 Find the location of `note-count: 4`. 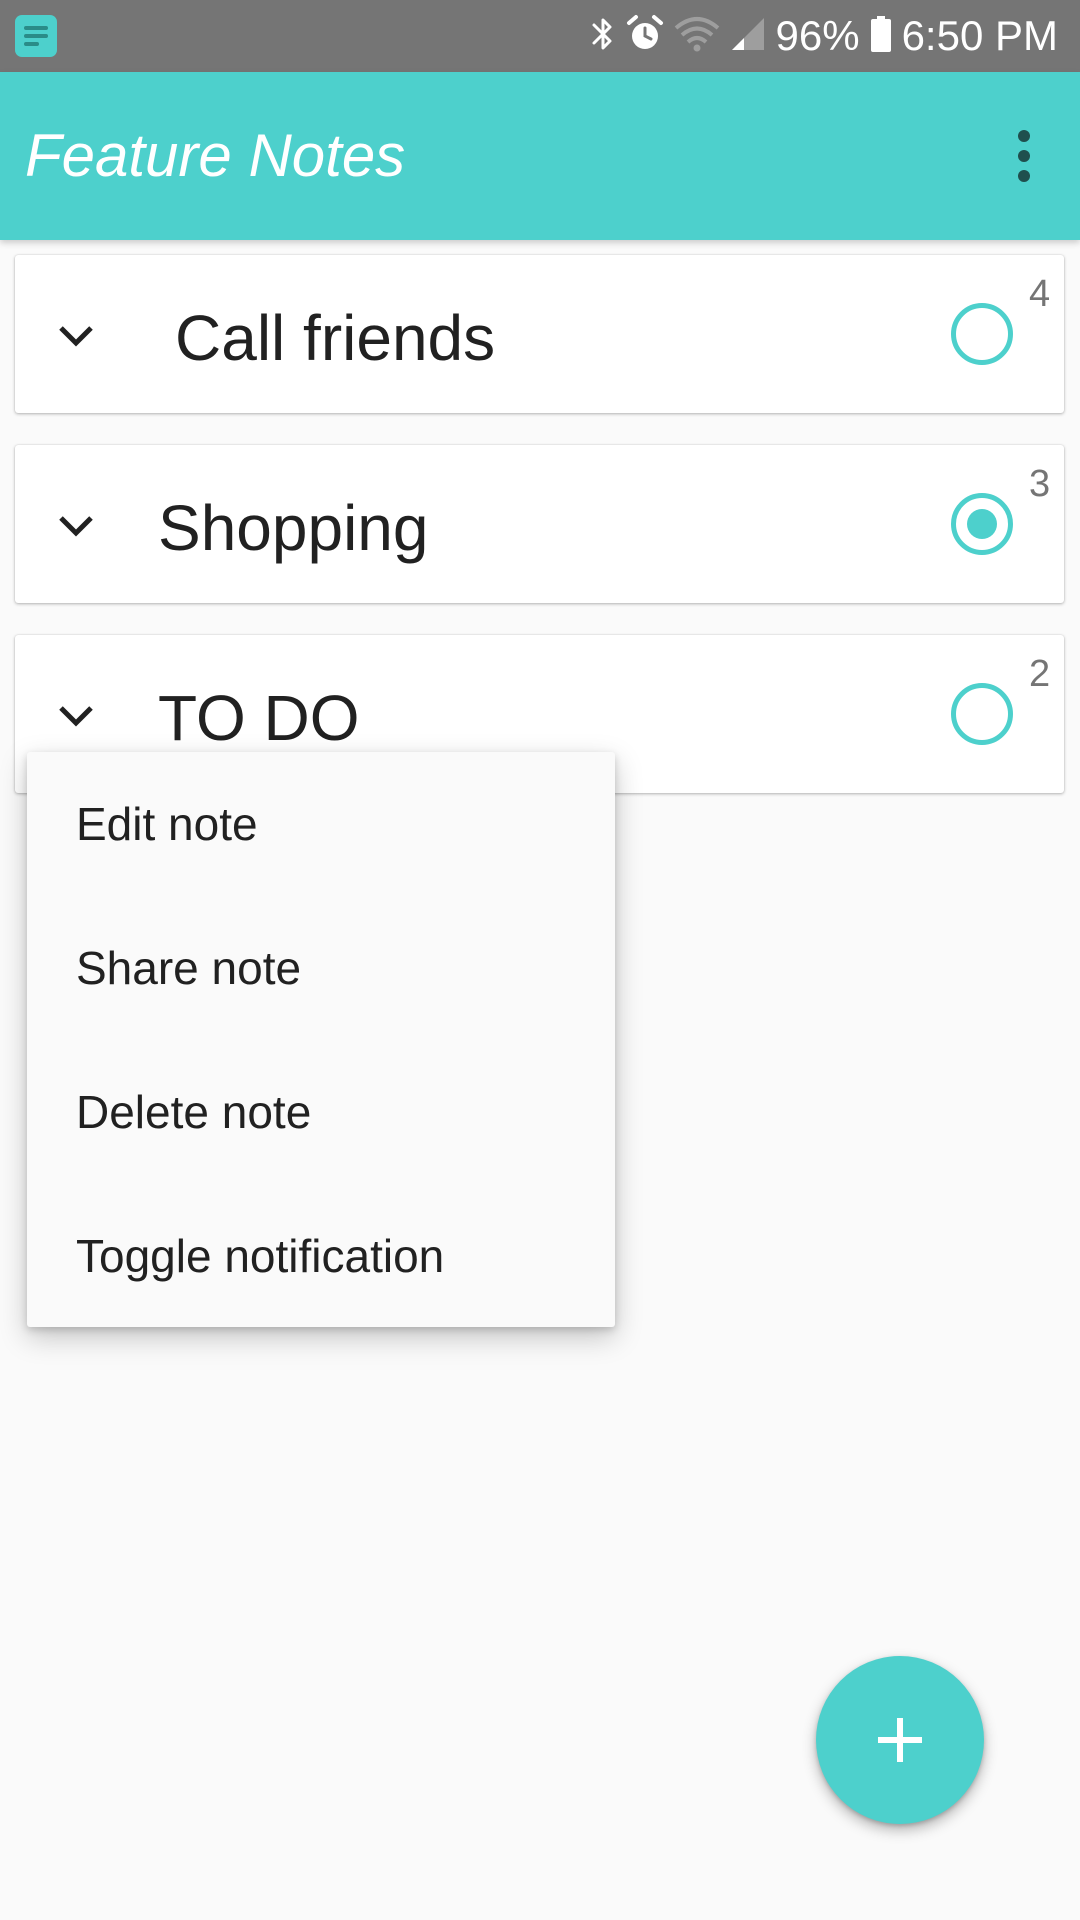

note-count: 4 is located at coordinates (1040, 294).